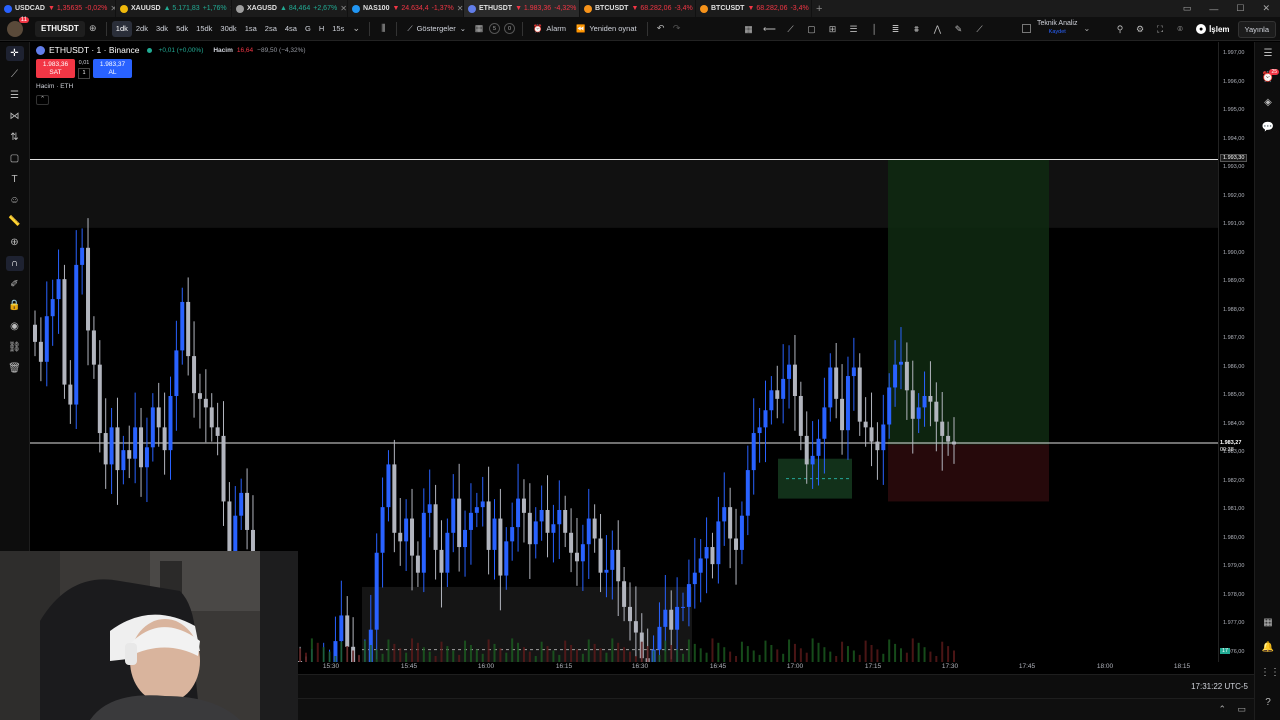  Describe the element at coordinates (14, 53) in the screenshot. I see `crosshair-icon: ✛` at that location.